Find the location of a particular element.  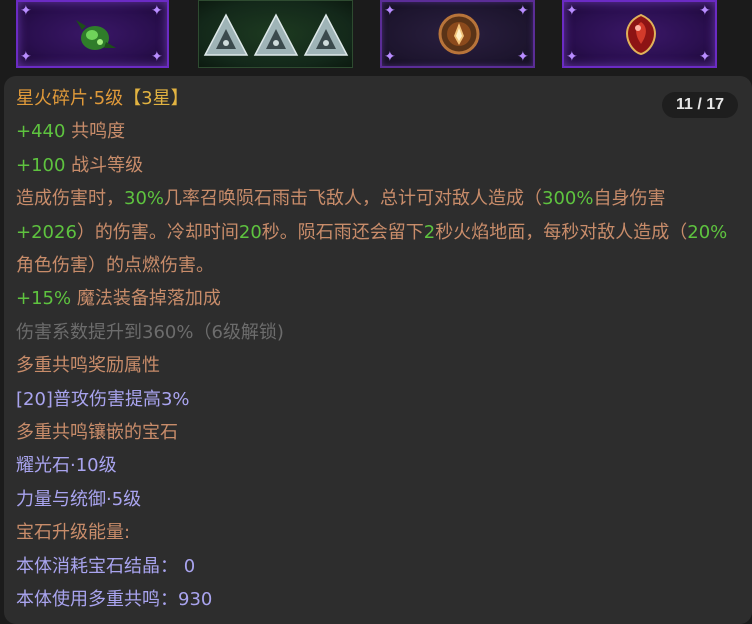

resonance-bonus-header: 多重共鸣奖励属性 is located at coordinates (88, 366).